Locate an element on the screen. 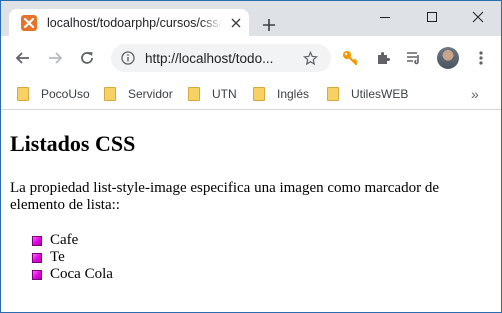  bookmark-pocouso: PocoUso is located at coordinates (53, 94).